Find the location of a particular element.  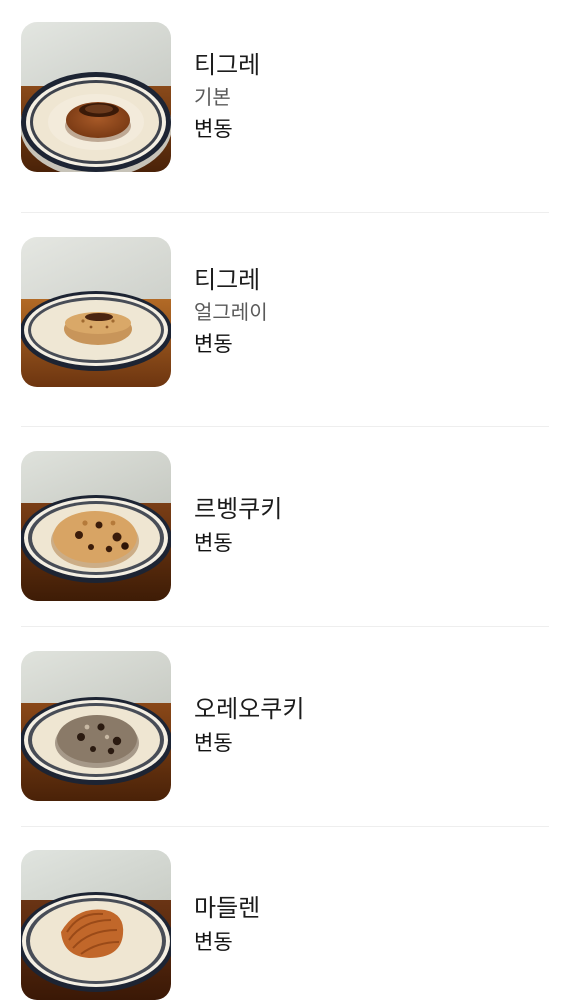

levain-cookie-photo is located at coordinates (96, 526).